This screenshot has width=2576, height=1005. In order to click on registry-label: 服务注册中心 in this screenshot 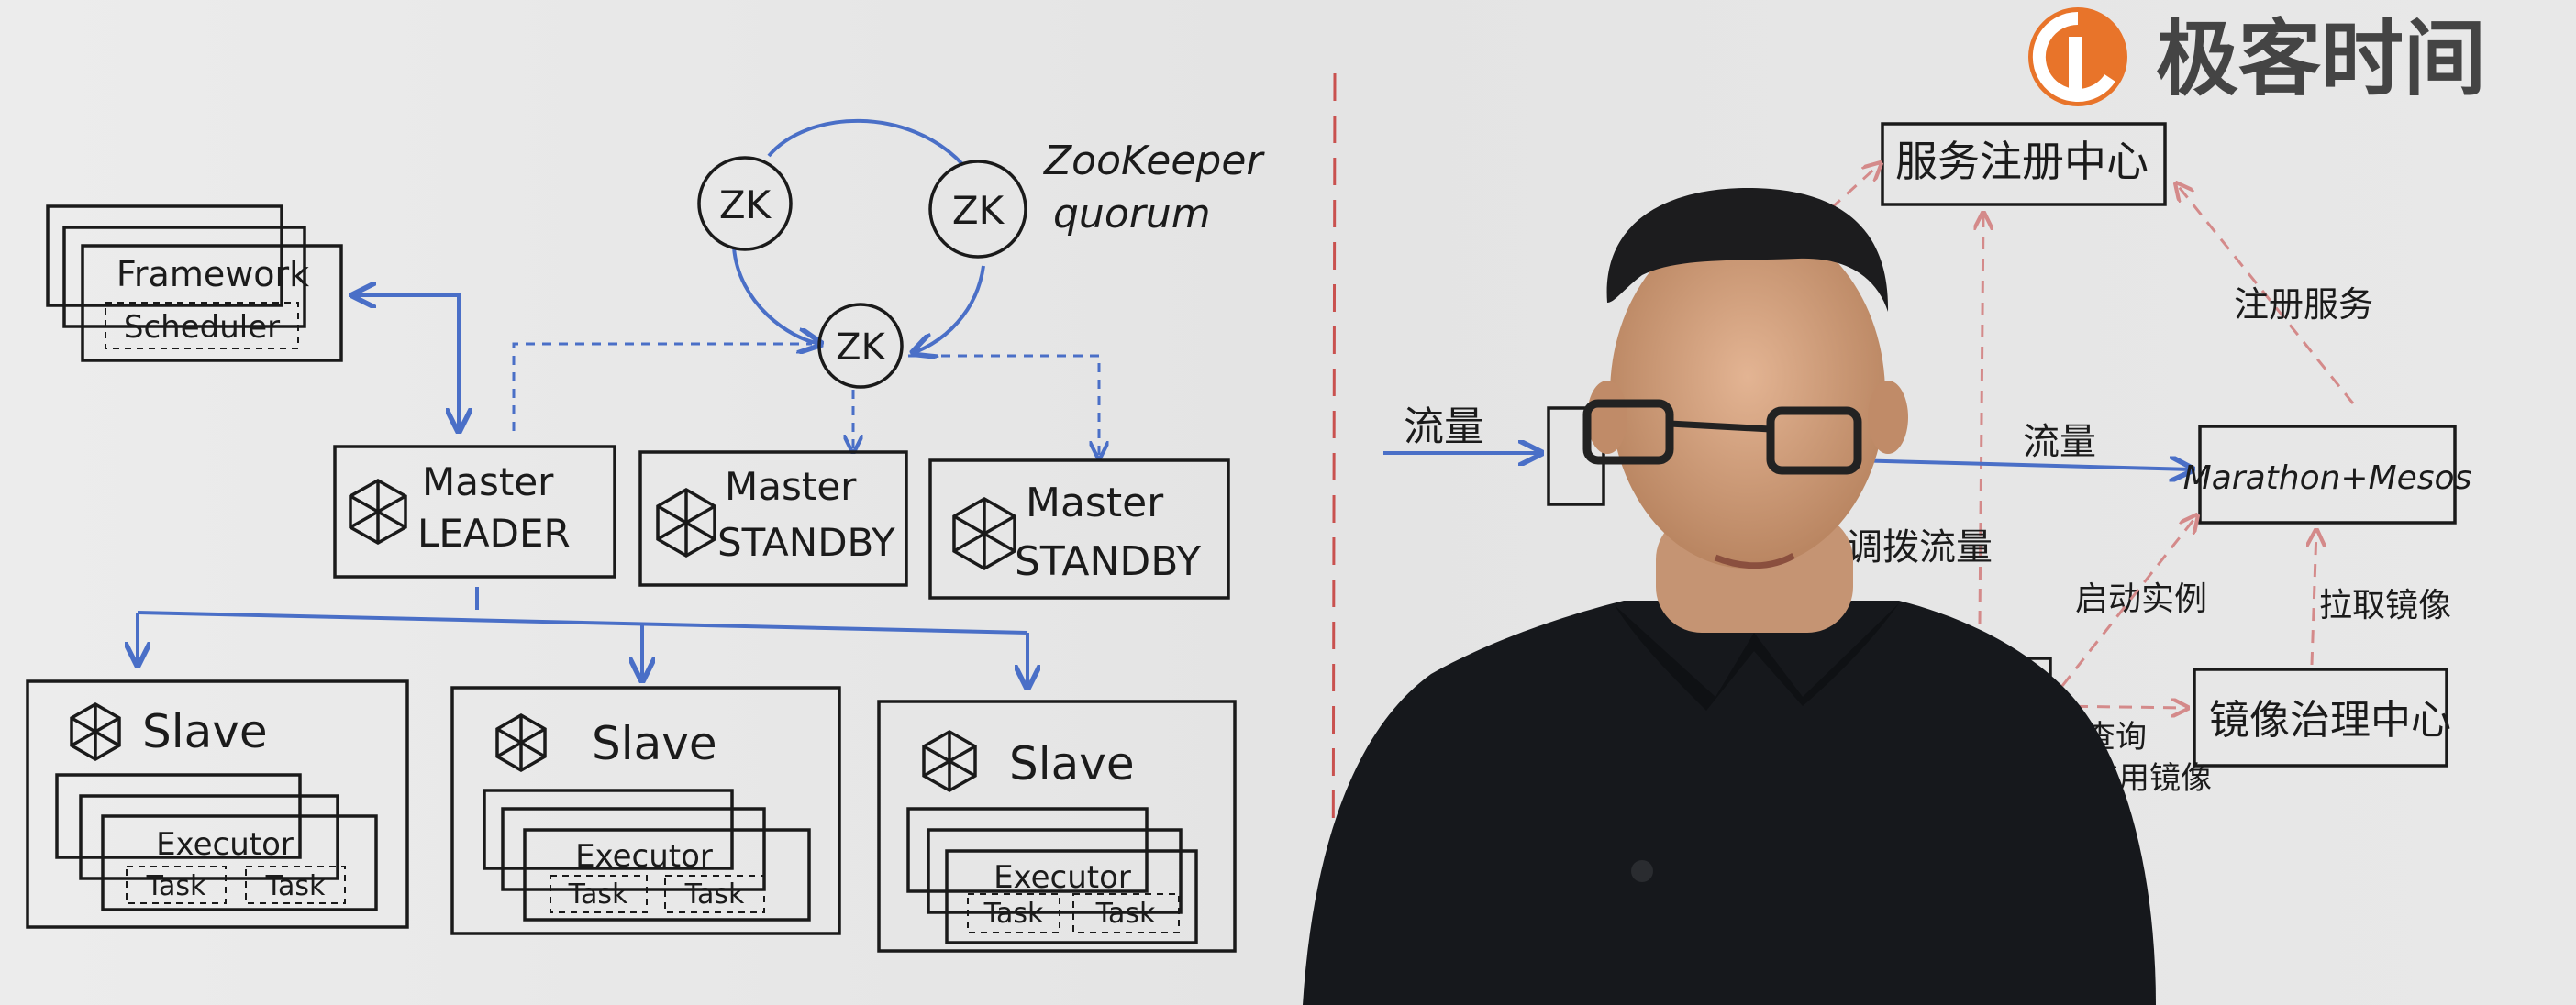, I will do `click(2022, 161)`.